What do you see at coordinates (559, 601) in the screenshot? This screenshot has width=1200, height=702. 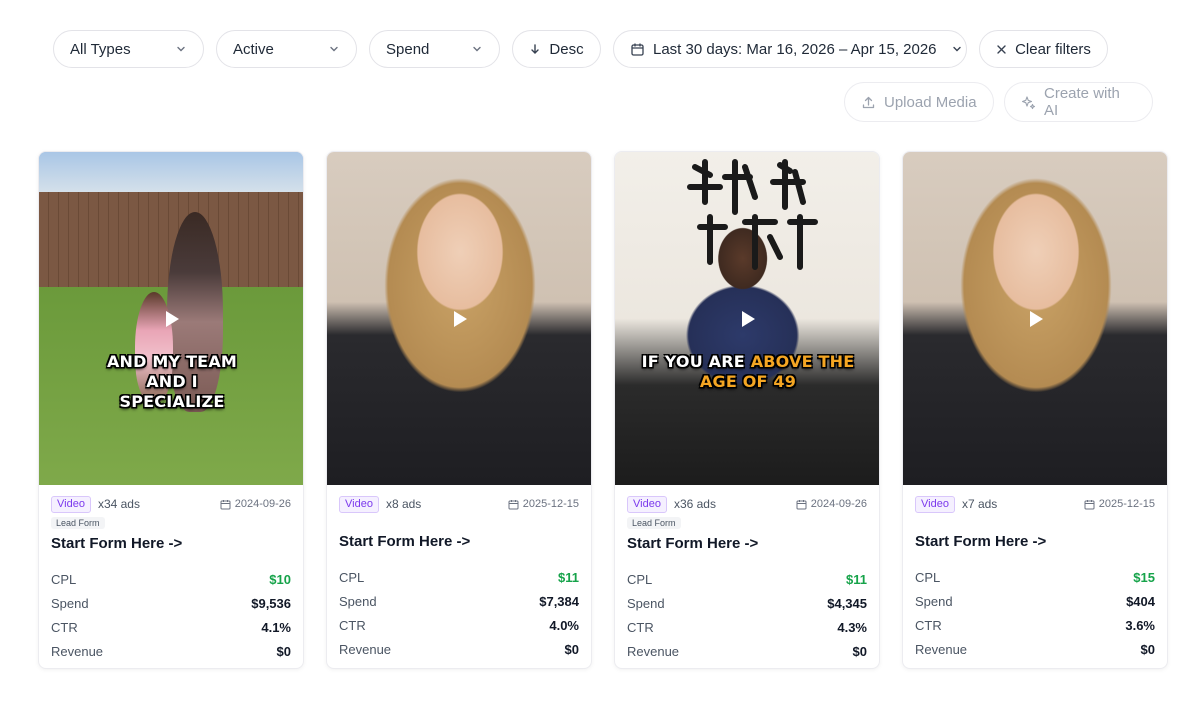 I see `stat-value: $7,384` at bounding box center [559, 601].